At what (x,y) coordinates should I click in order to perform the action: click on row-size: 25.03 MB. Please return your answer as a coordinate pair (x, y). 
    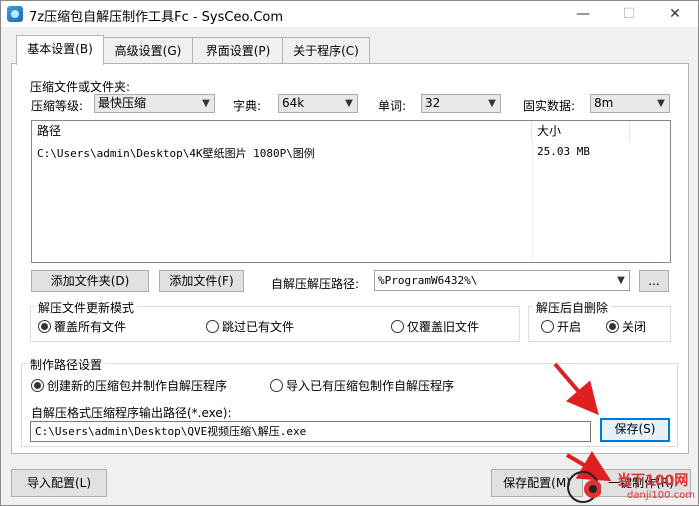
    Looking at the image, I should click on (563, 151).